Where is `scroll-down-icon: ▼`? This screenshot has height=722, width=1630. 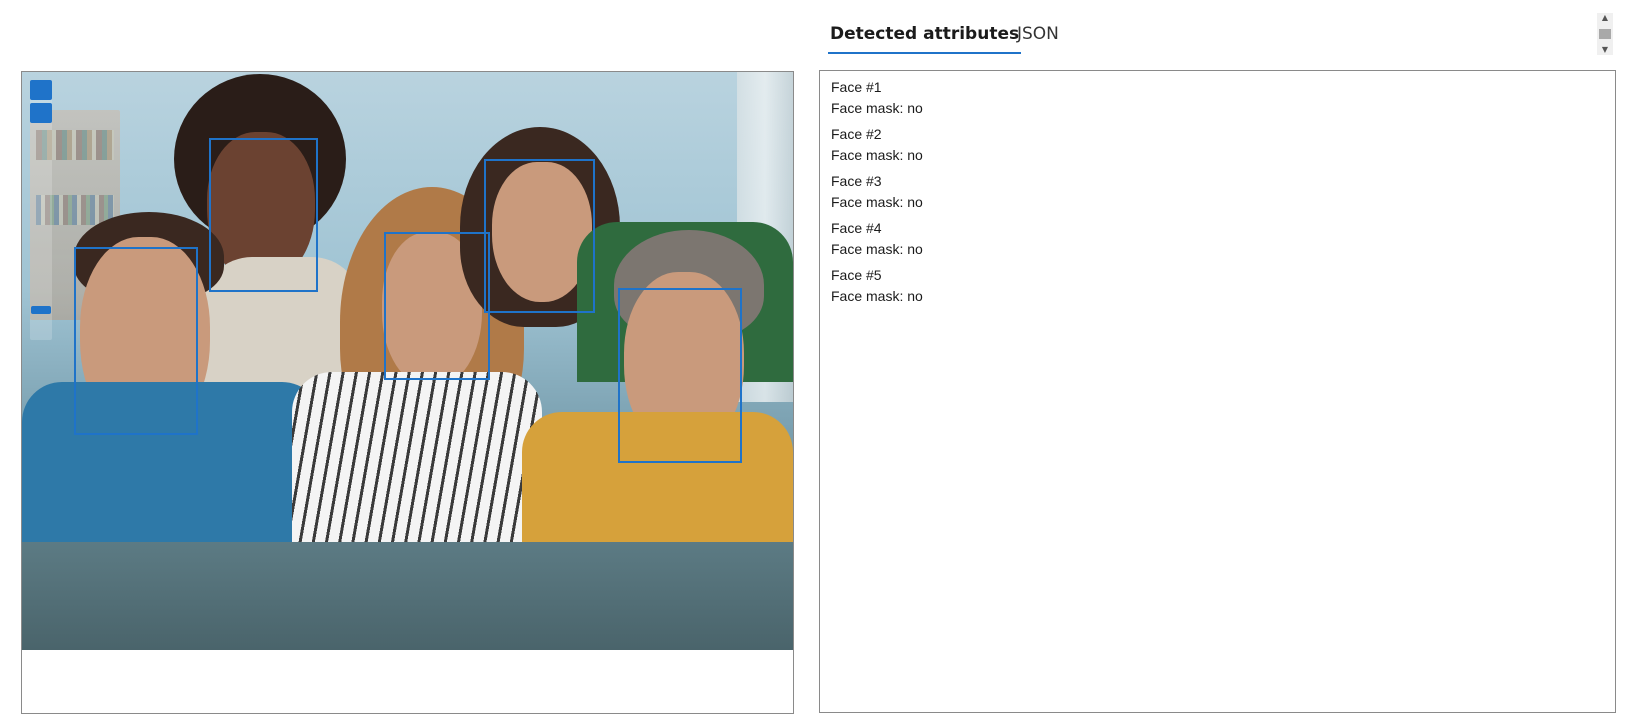
scroll-down-icon: ▼ is located at coordinates (1605, 50).